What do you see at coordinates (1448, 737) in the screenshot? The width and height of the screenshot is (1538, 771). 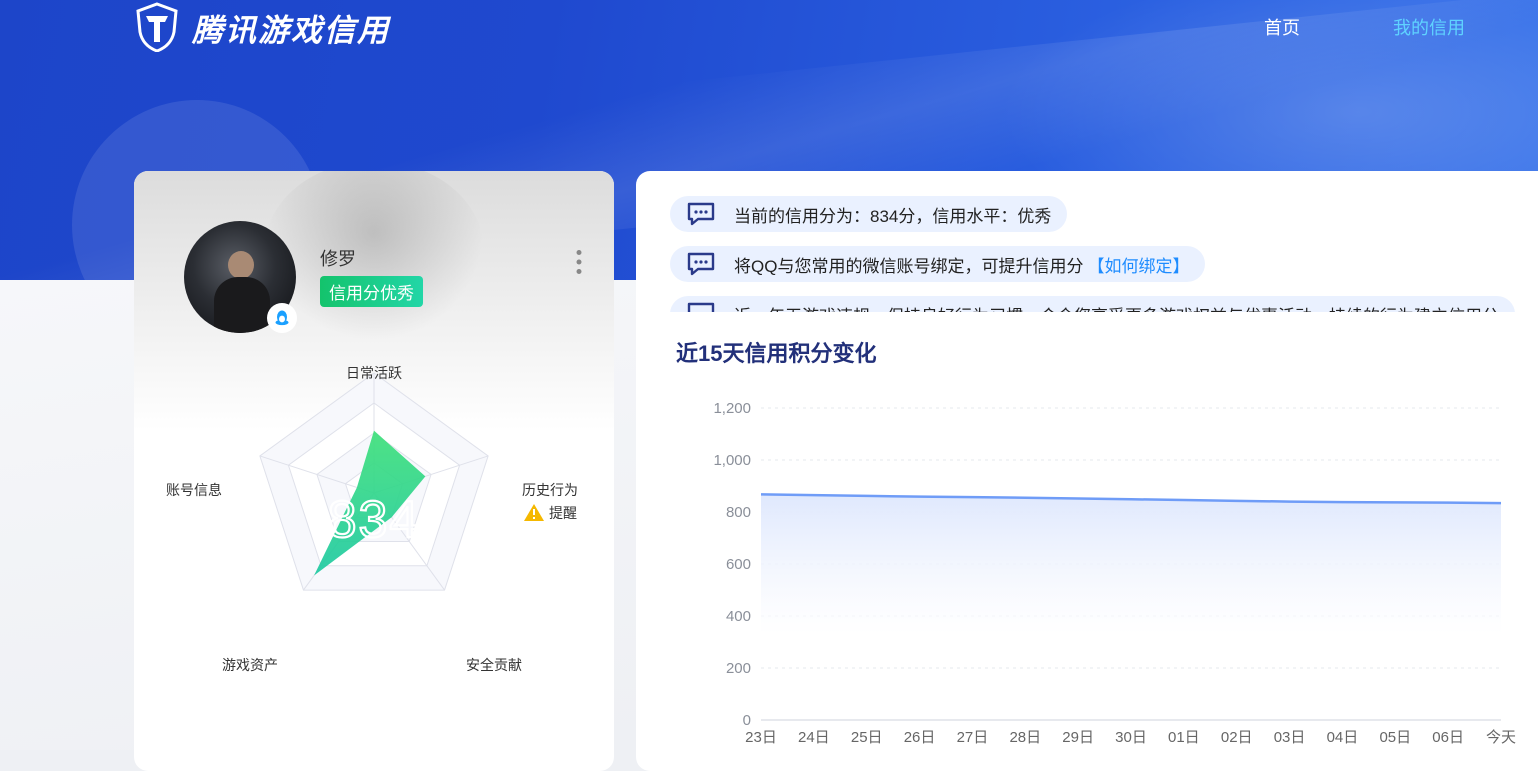 I see `x-tick-label: 06日` at bounding box center [1448, 737].